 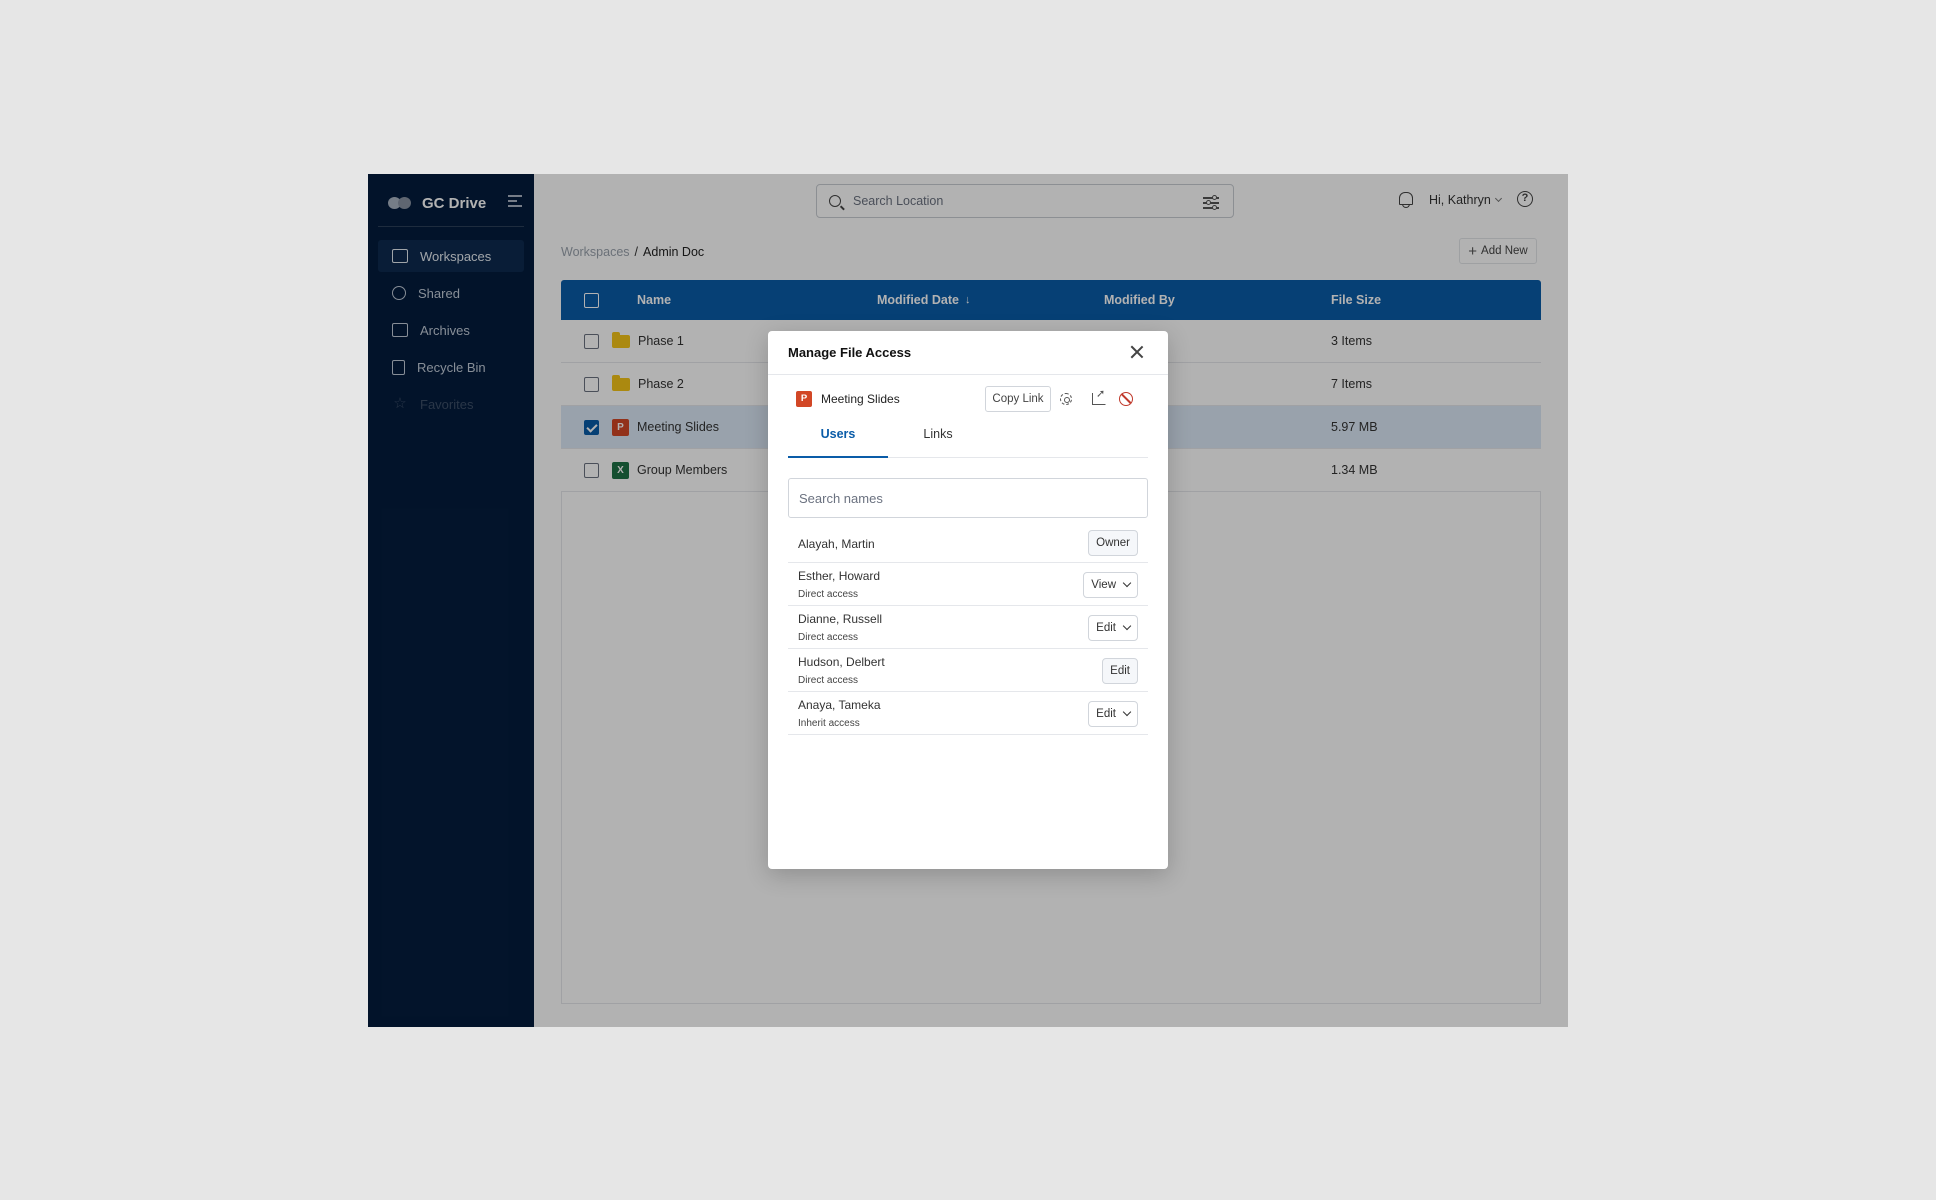 What do you see at coordinates (836, 544) in the screenshot?
I see `user-name: Alayah, Martin` at bounding box center [836, 544].